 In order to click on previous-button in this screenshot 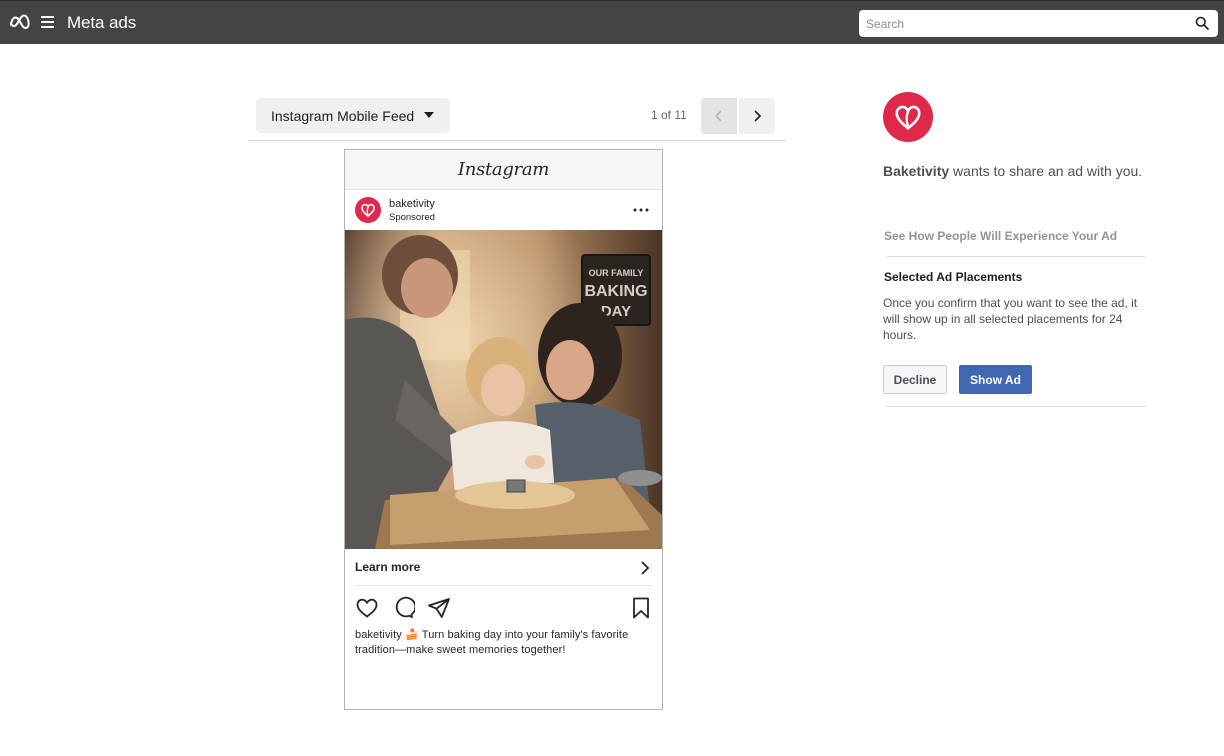, I will do `click(719, 116)`.